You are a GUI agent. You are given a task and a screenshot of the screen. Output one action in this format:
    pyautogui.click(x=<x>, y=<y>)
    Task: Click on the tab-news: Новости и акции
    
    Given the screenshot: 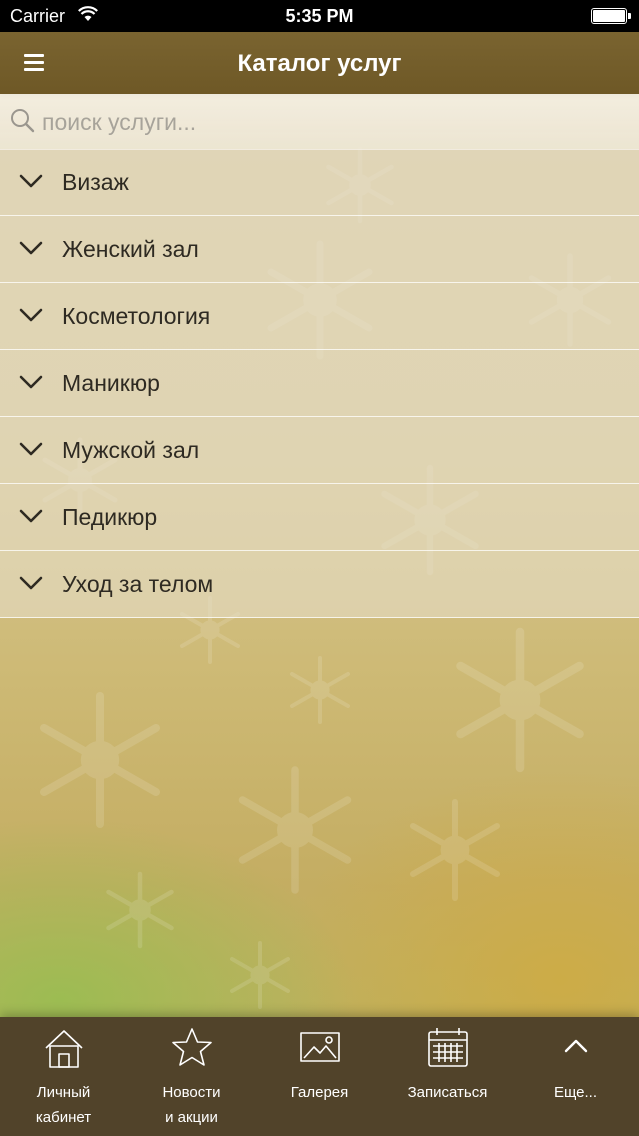 What is the action you would take?
    pyautogui.click(x=191, y=1076)
    